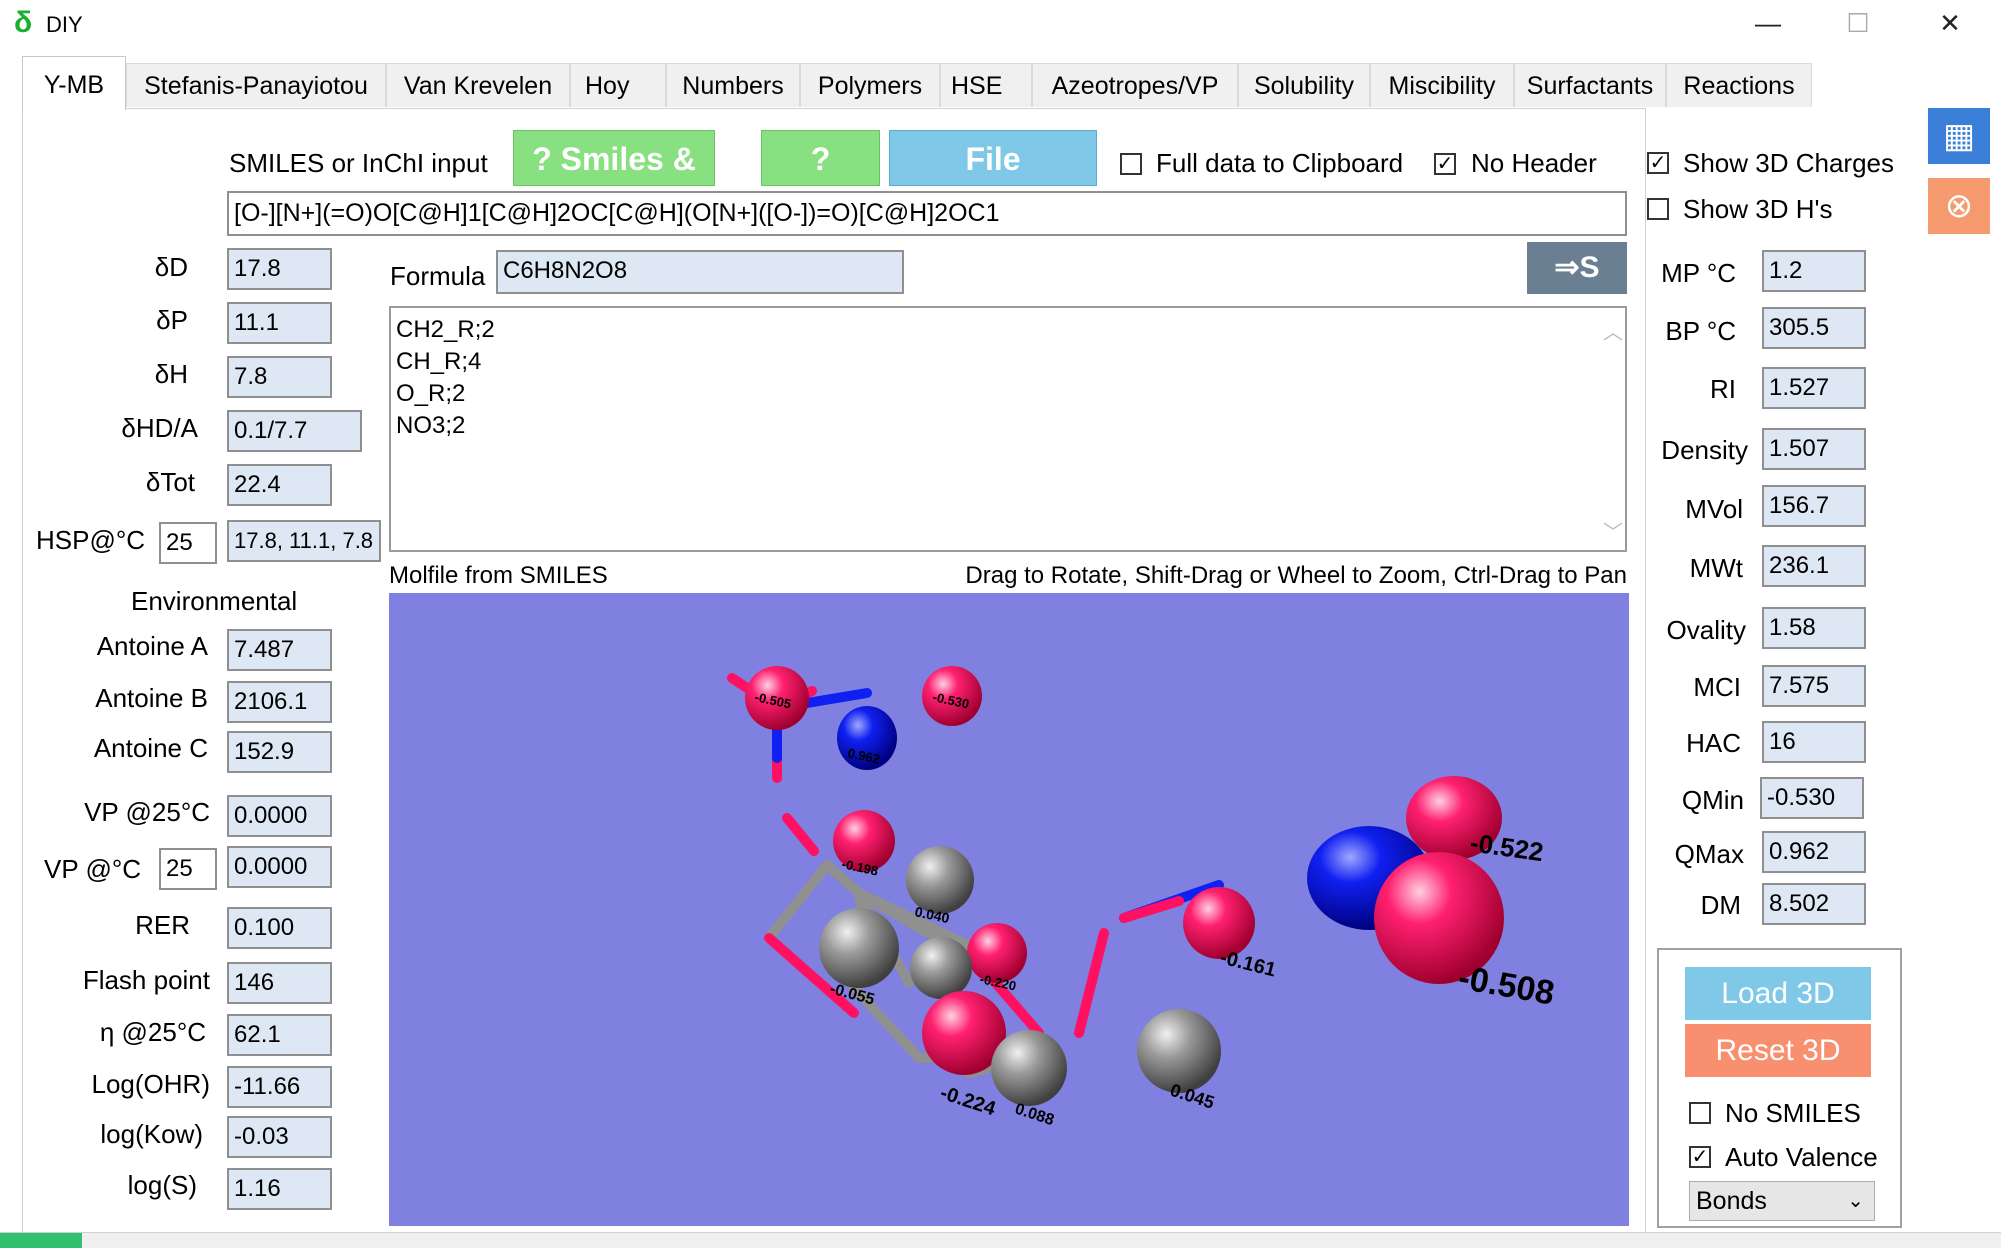 This screenshot has width=2001, height=1248. I want to click on log-s-field: 1.16, so click(279, 1189).